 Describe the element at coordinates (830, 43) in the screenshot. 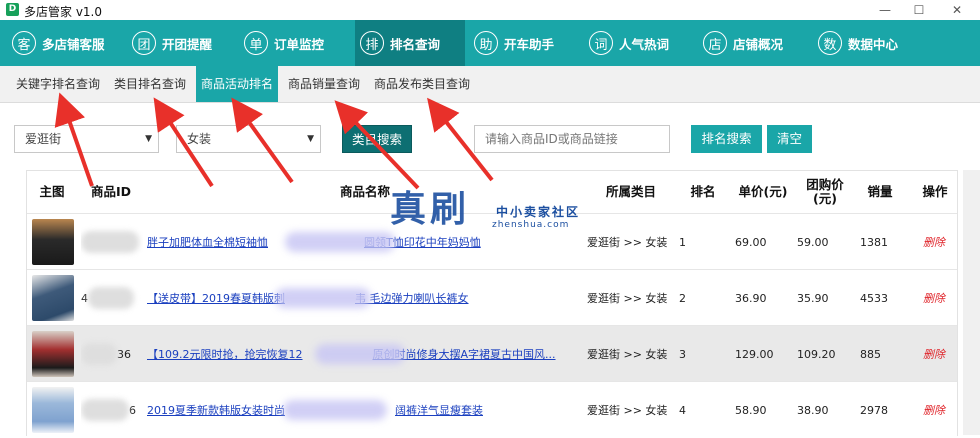

I see `data-icon: 数` at that location.